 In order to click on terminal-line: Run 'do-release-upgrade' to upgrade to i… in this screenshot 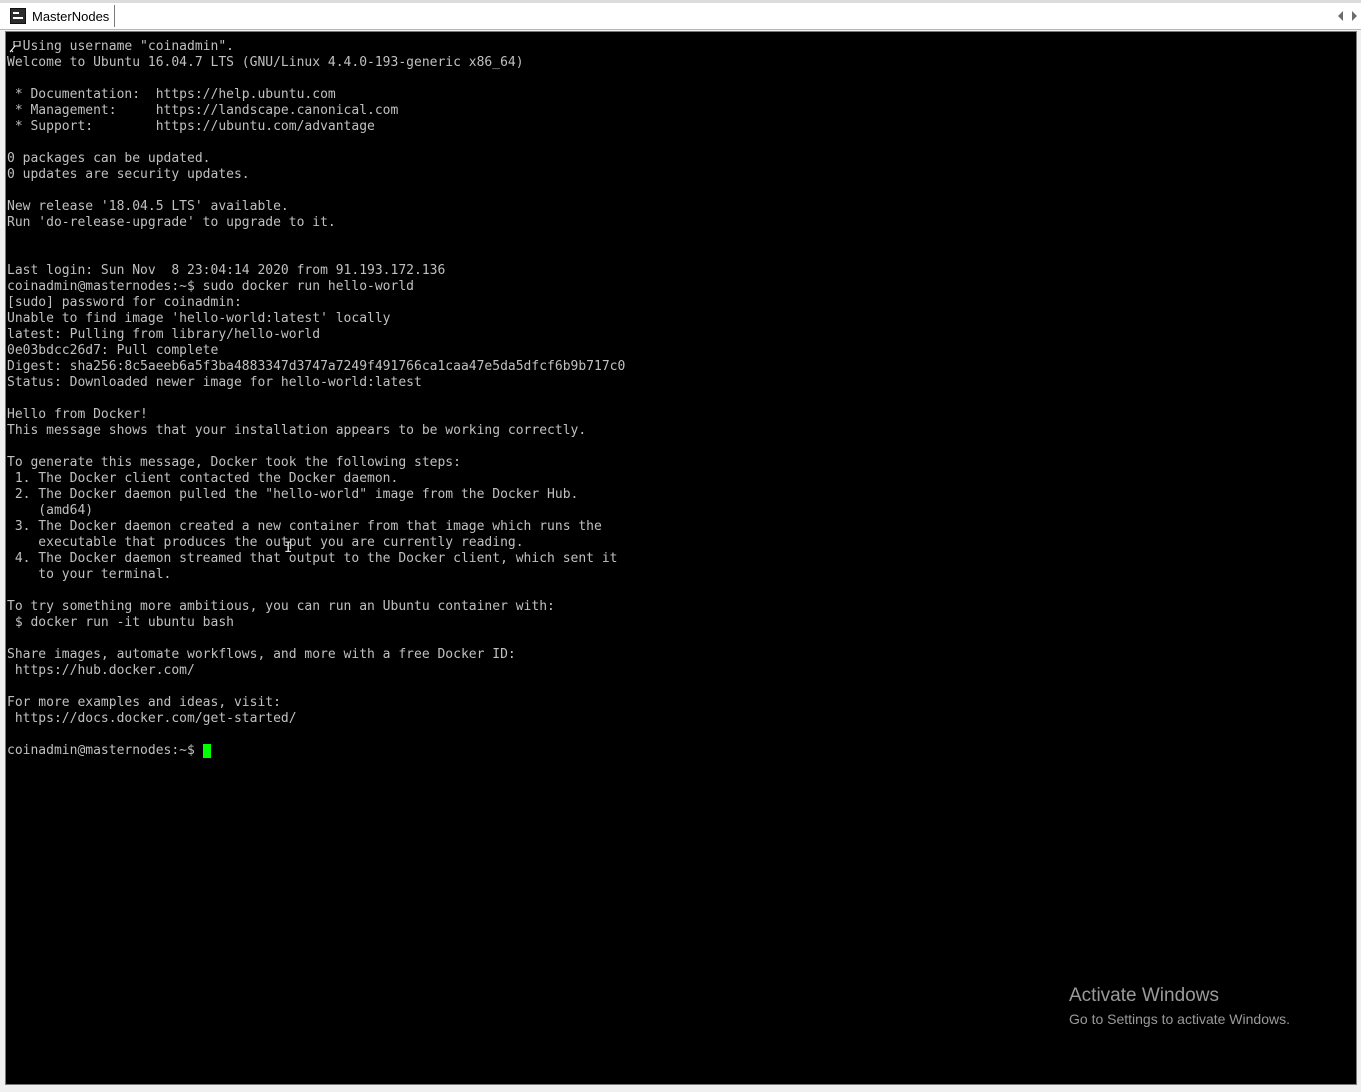, I will do `click(171, 222)`.